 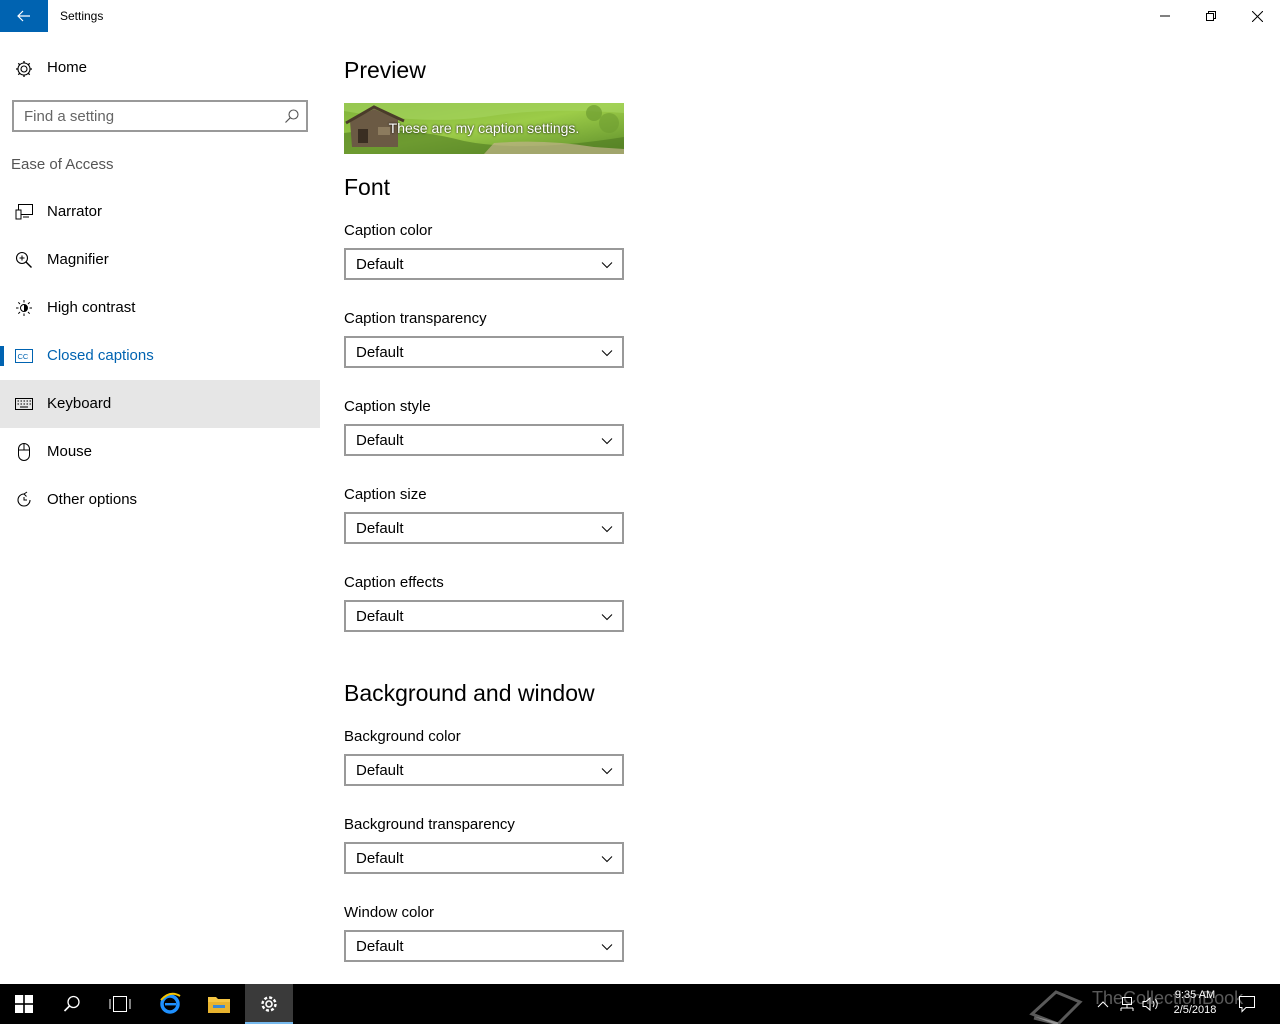 I want to click on sidebar-item-label: Other options, so click(x=92, y=499).